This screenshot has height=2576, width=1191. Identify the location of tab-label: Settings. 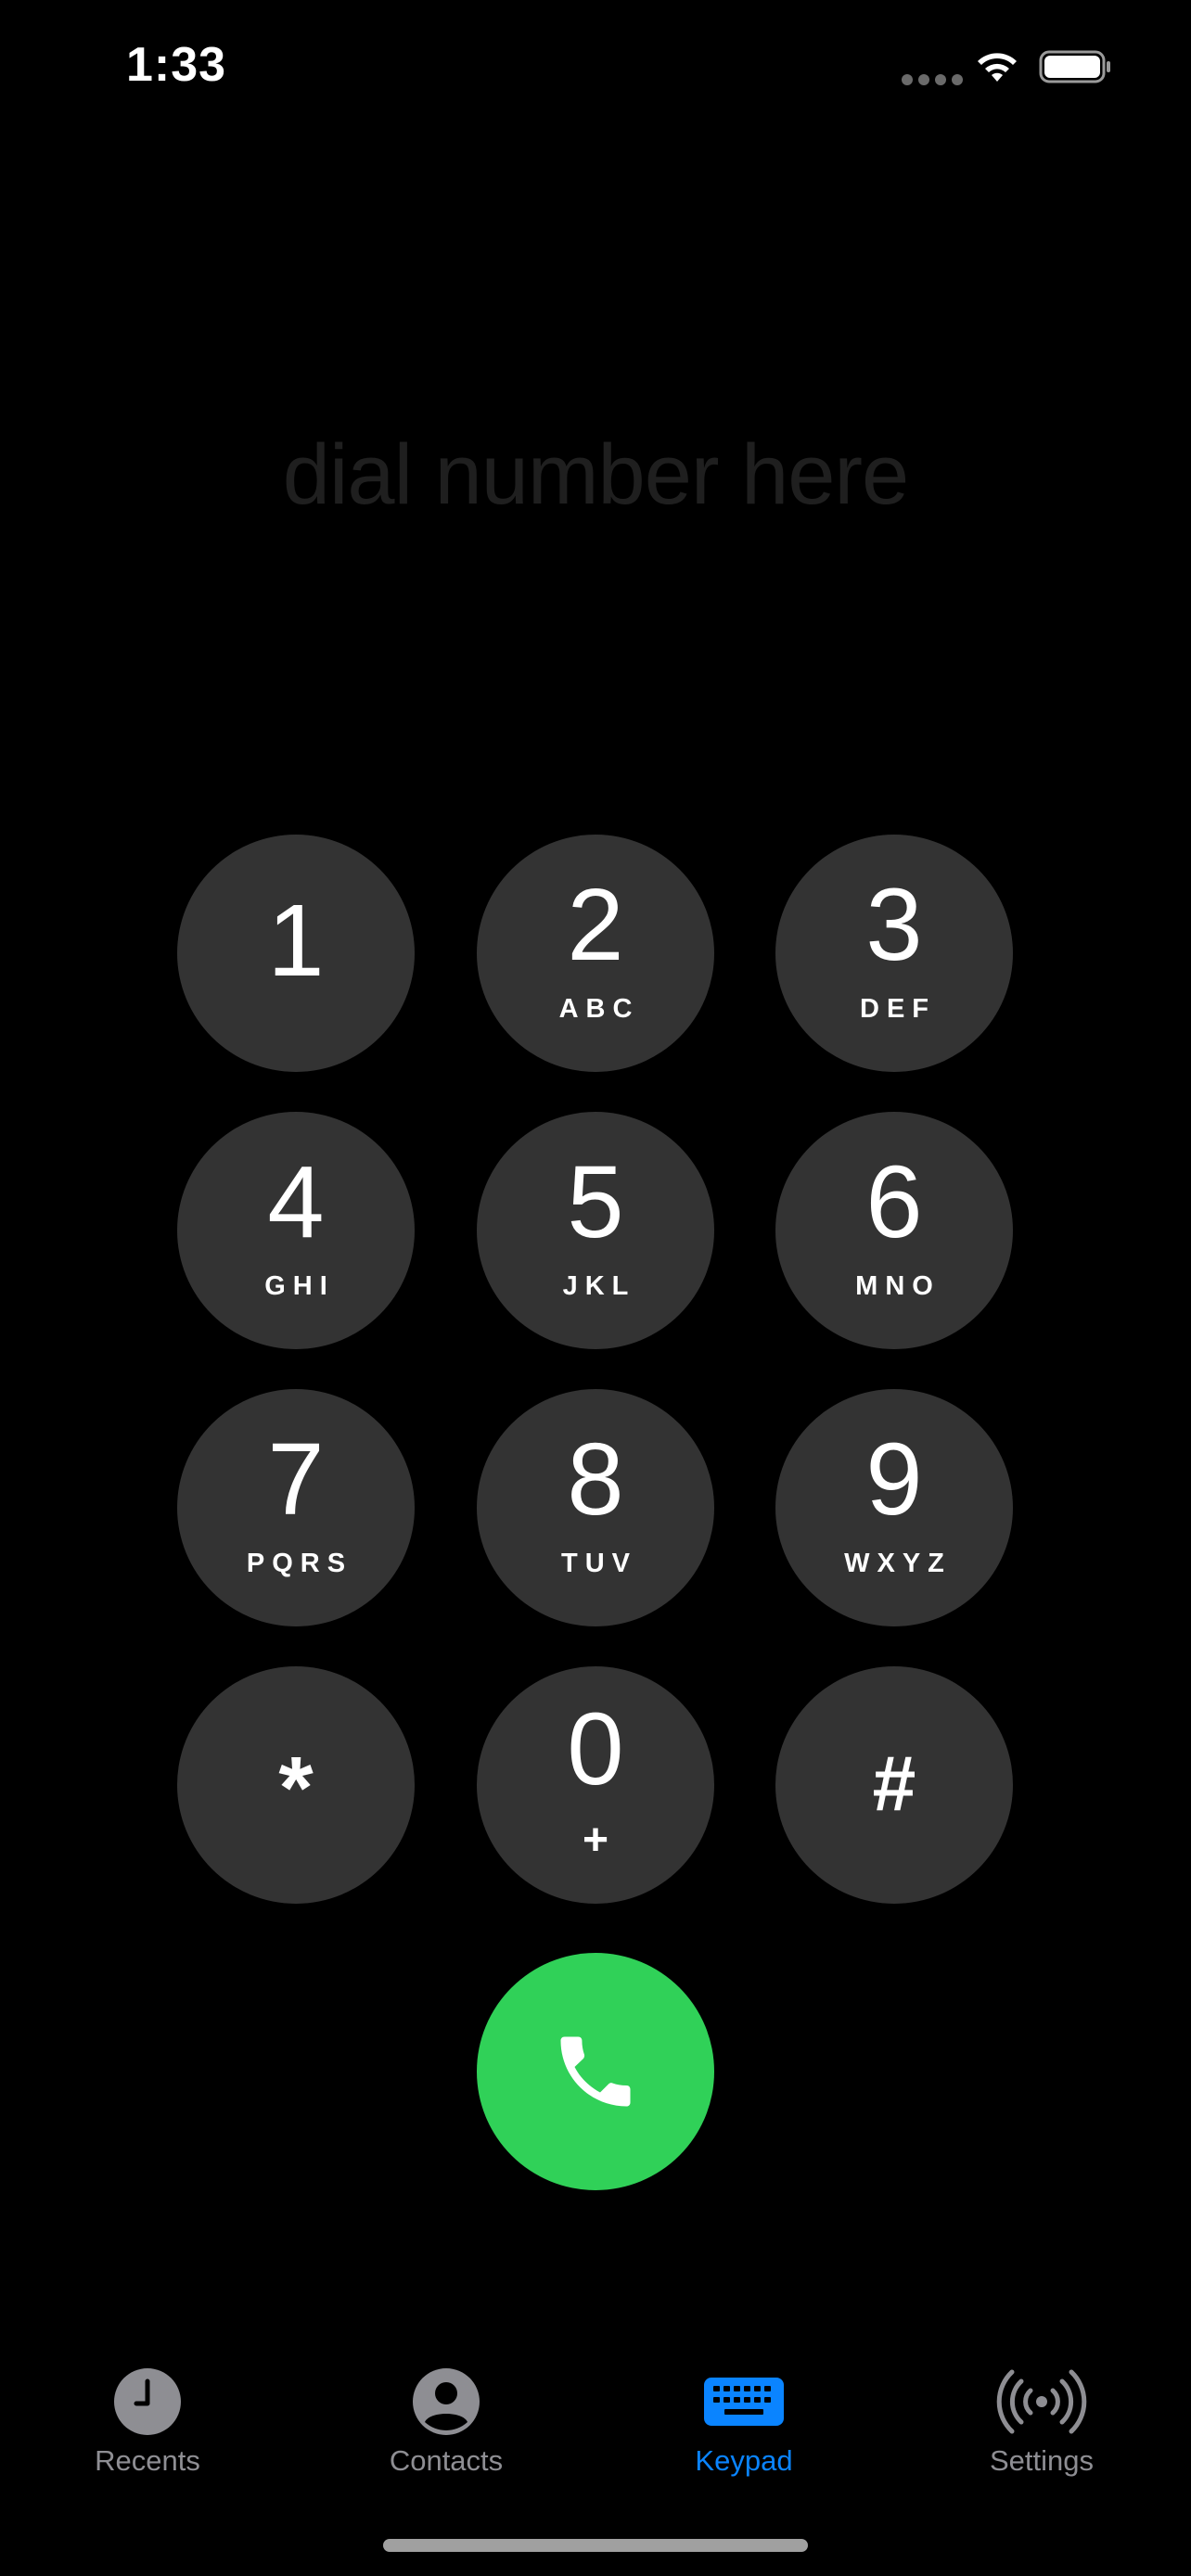
(1041, 2460).